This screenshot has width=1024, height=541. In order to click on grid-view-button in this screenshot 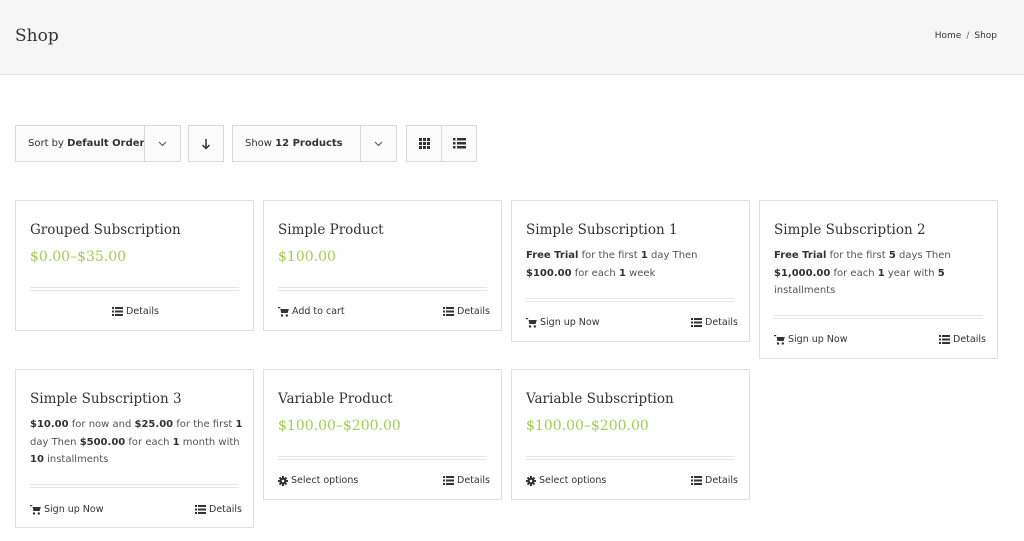, I will do `click(424, 143)`.